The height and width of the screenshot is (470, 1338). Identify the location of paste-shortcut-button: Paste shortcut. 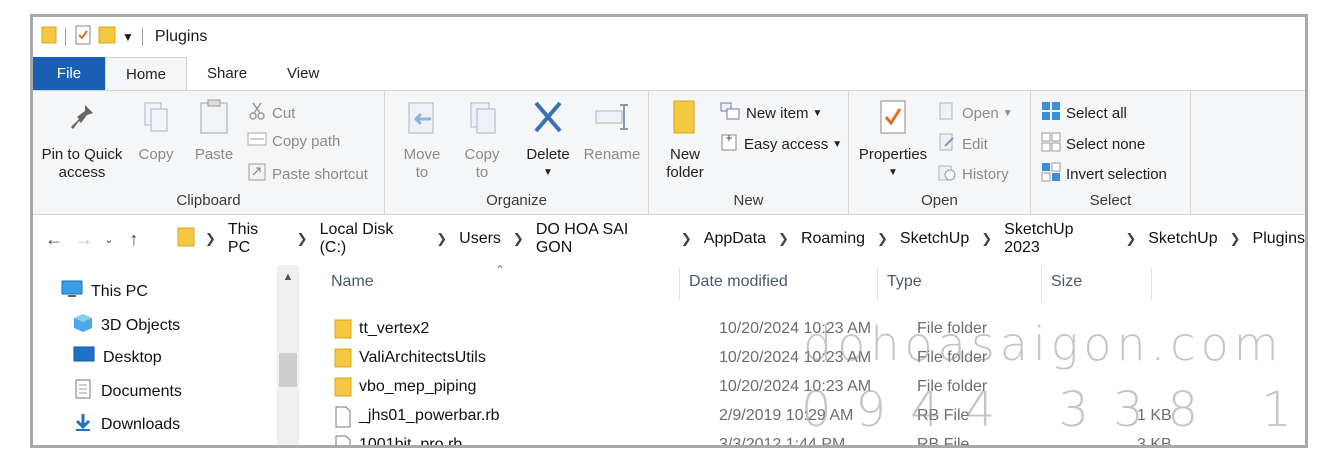
(307, 174).